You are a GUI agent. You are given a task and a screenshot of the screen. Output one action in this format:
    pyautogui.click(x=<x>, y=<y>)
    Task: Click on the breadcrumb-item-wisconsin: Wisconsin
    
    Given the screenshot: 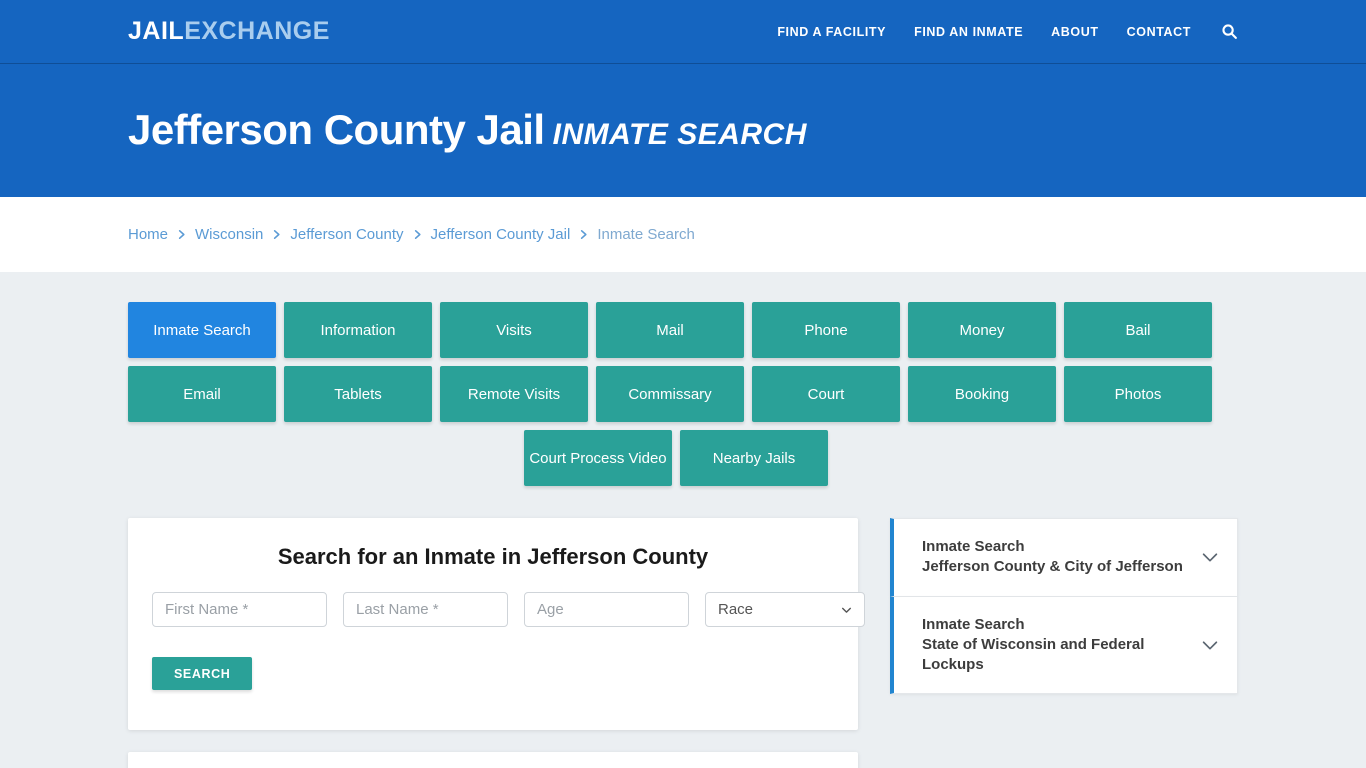 What is the action you would take?
    pyautogui.click(x=229, y=234)
    